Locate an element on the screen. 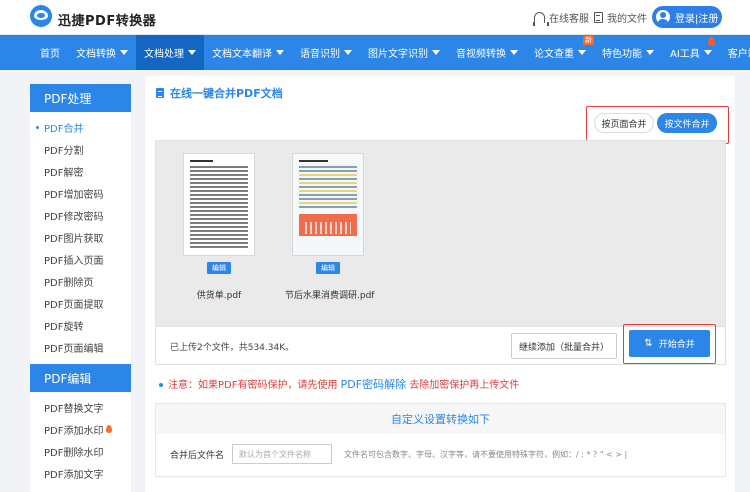 The width and height of the screenshot is (750, 492). logo-icon is located at coordinates (41, 16).